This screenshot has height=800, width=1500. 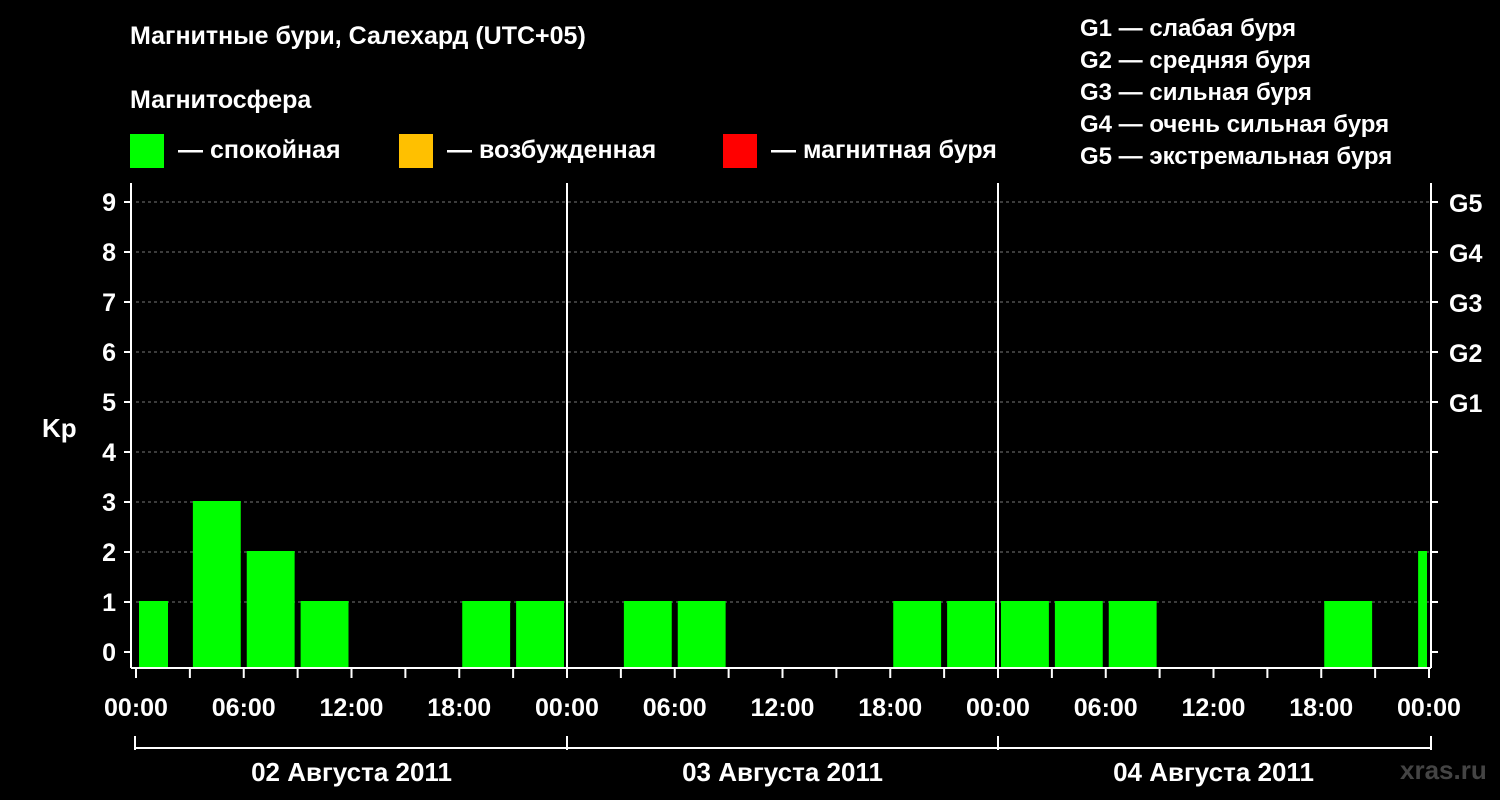 I want to click on day-label: 04 Августа 2011, so click(x=1213, y=772).